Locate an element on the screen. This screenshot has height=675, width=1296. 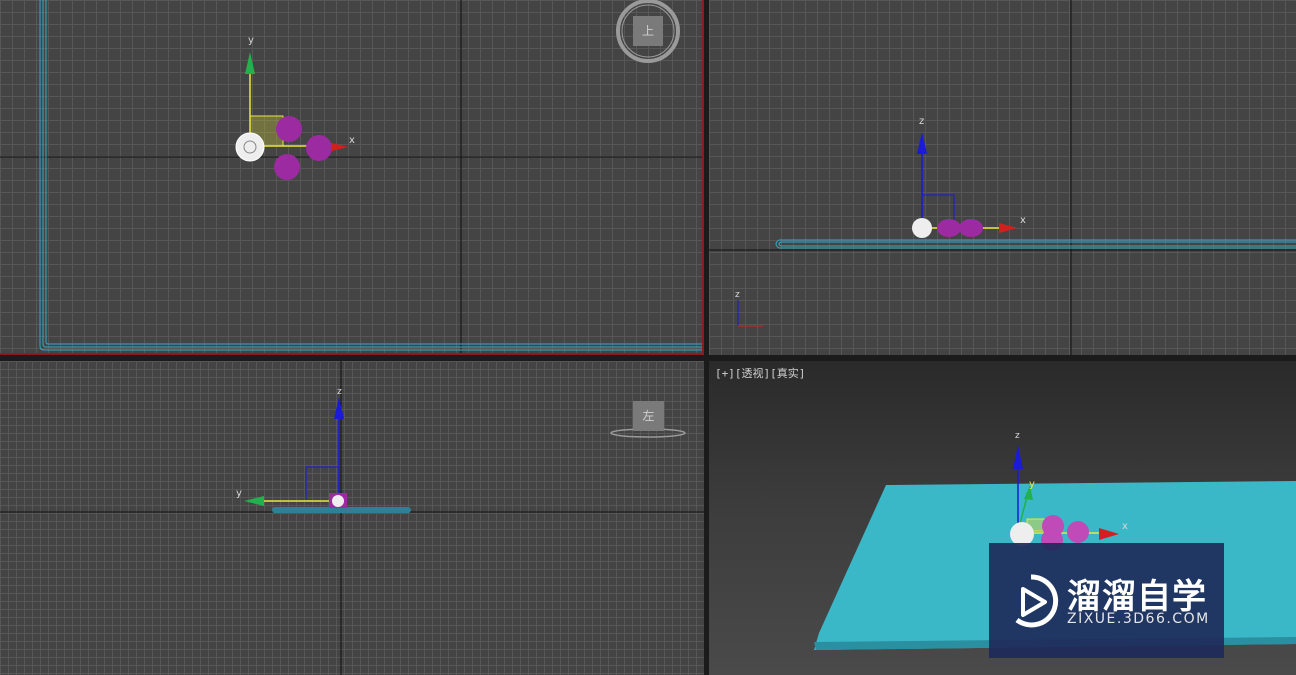
plane-edge-front is located at coordinates (1035, 244).